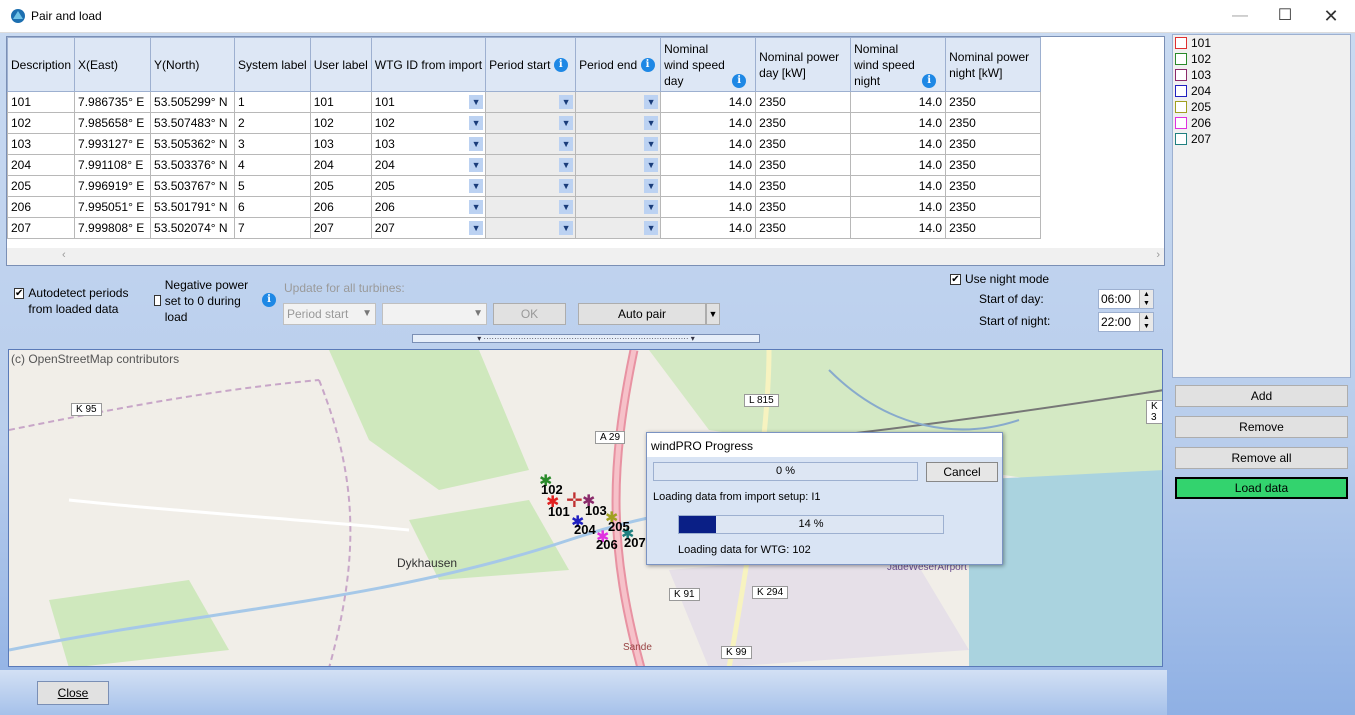 Image resolution: width=1355 pixels, height=715 pixels. Describe the element at coordinates (113, 144) in the screenshot. I see `cell-x-east: 7.993127° E` at that location.